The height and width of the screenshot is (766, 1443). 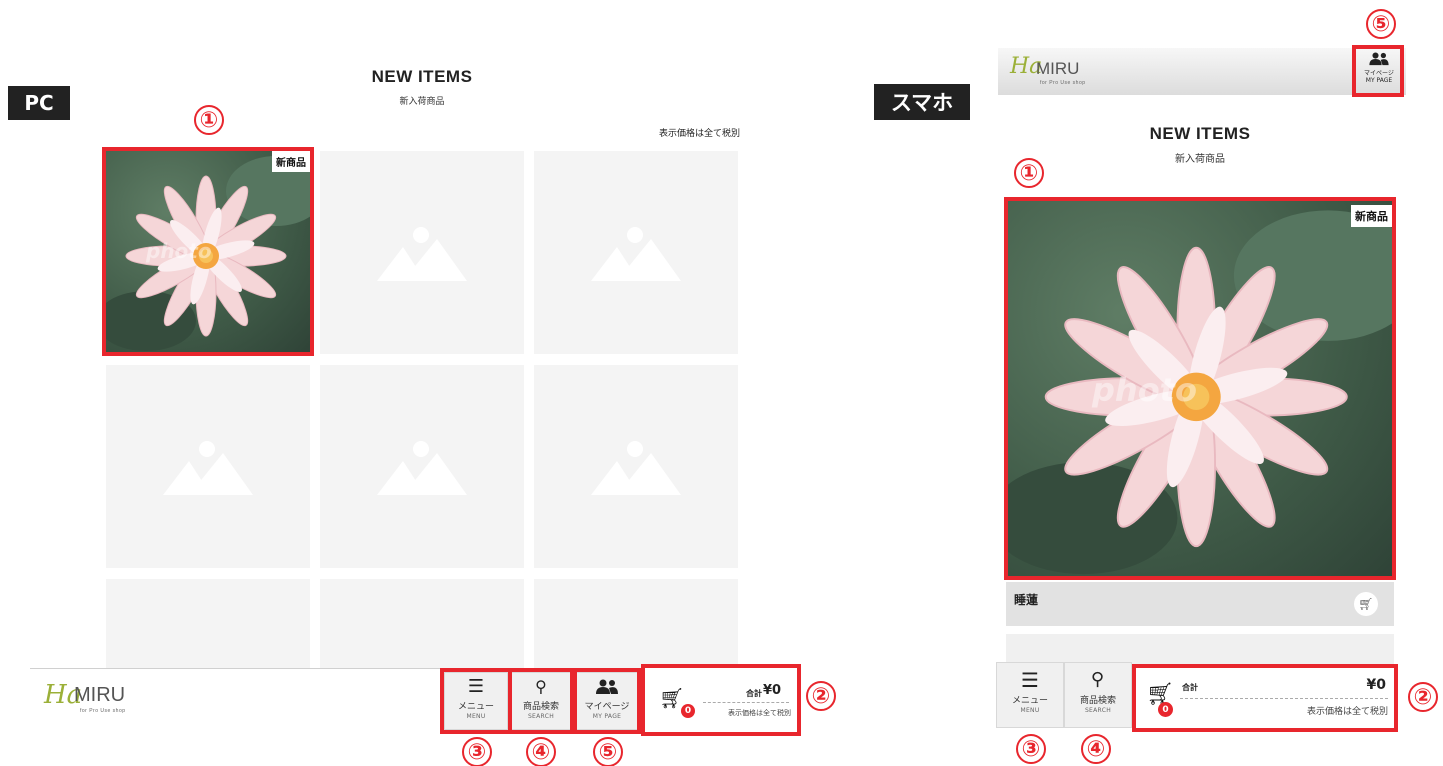 I want to click on sp-search-label: 商品検索, so click(x=1097, y=701).